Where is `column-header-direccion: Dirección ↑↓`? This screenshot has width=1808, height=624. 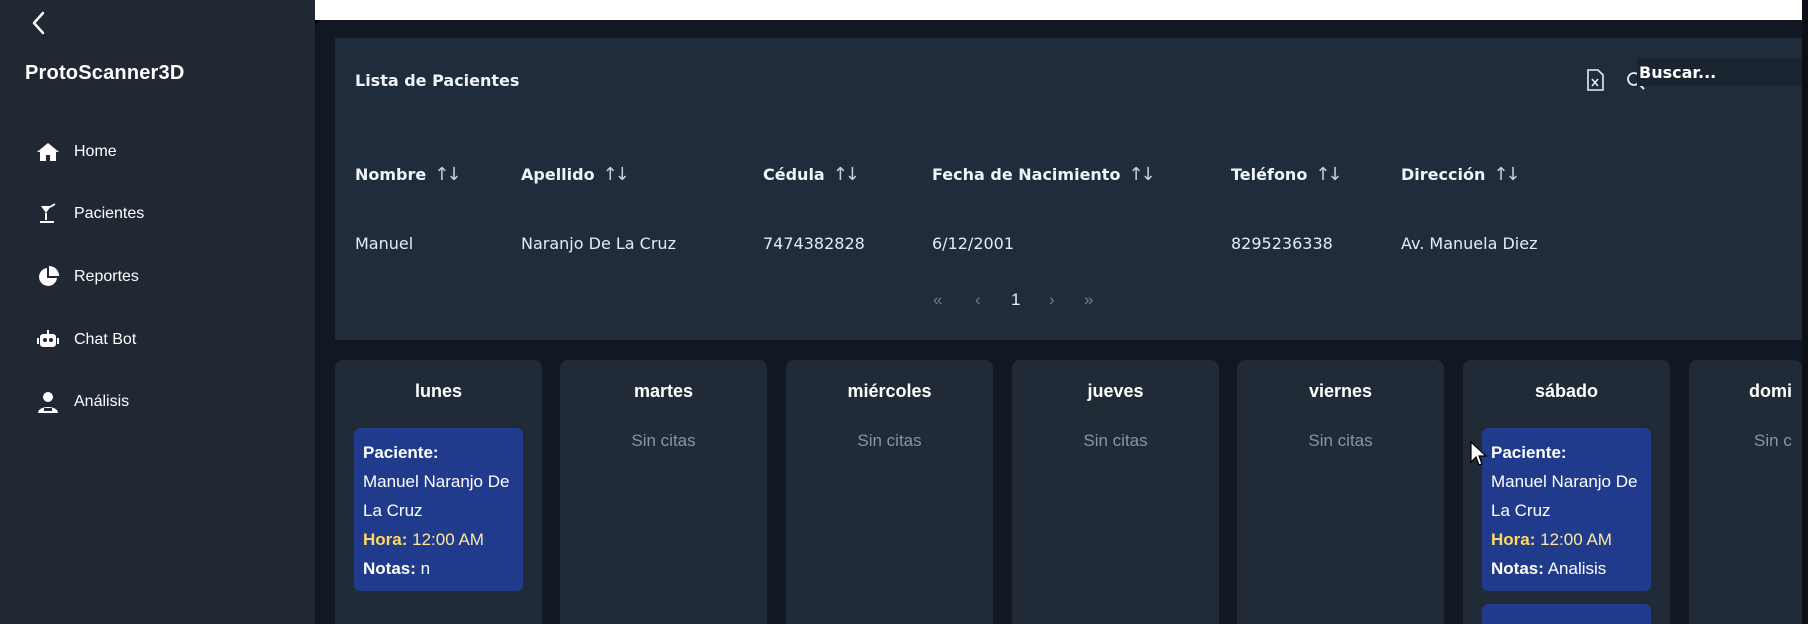 column-header-direccion: Dirección ↑↓ is located at coordinates (1461, 174).